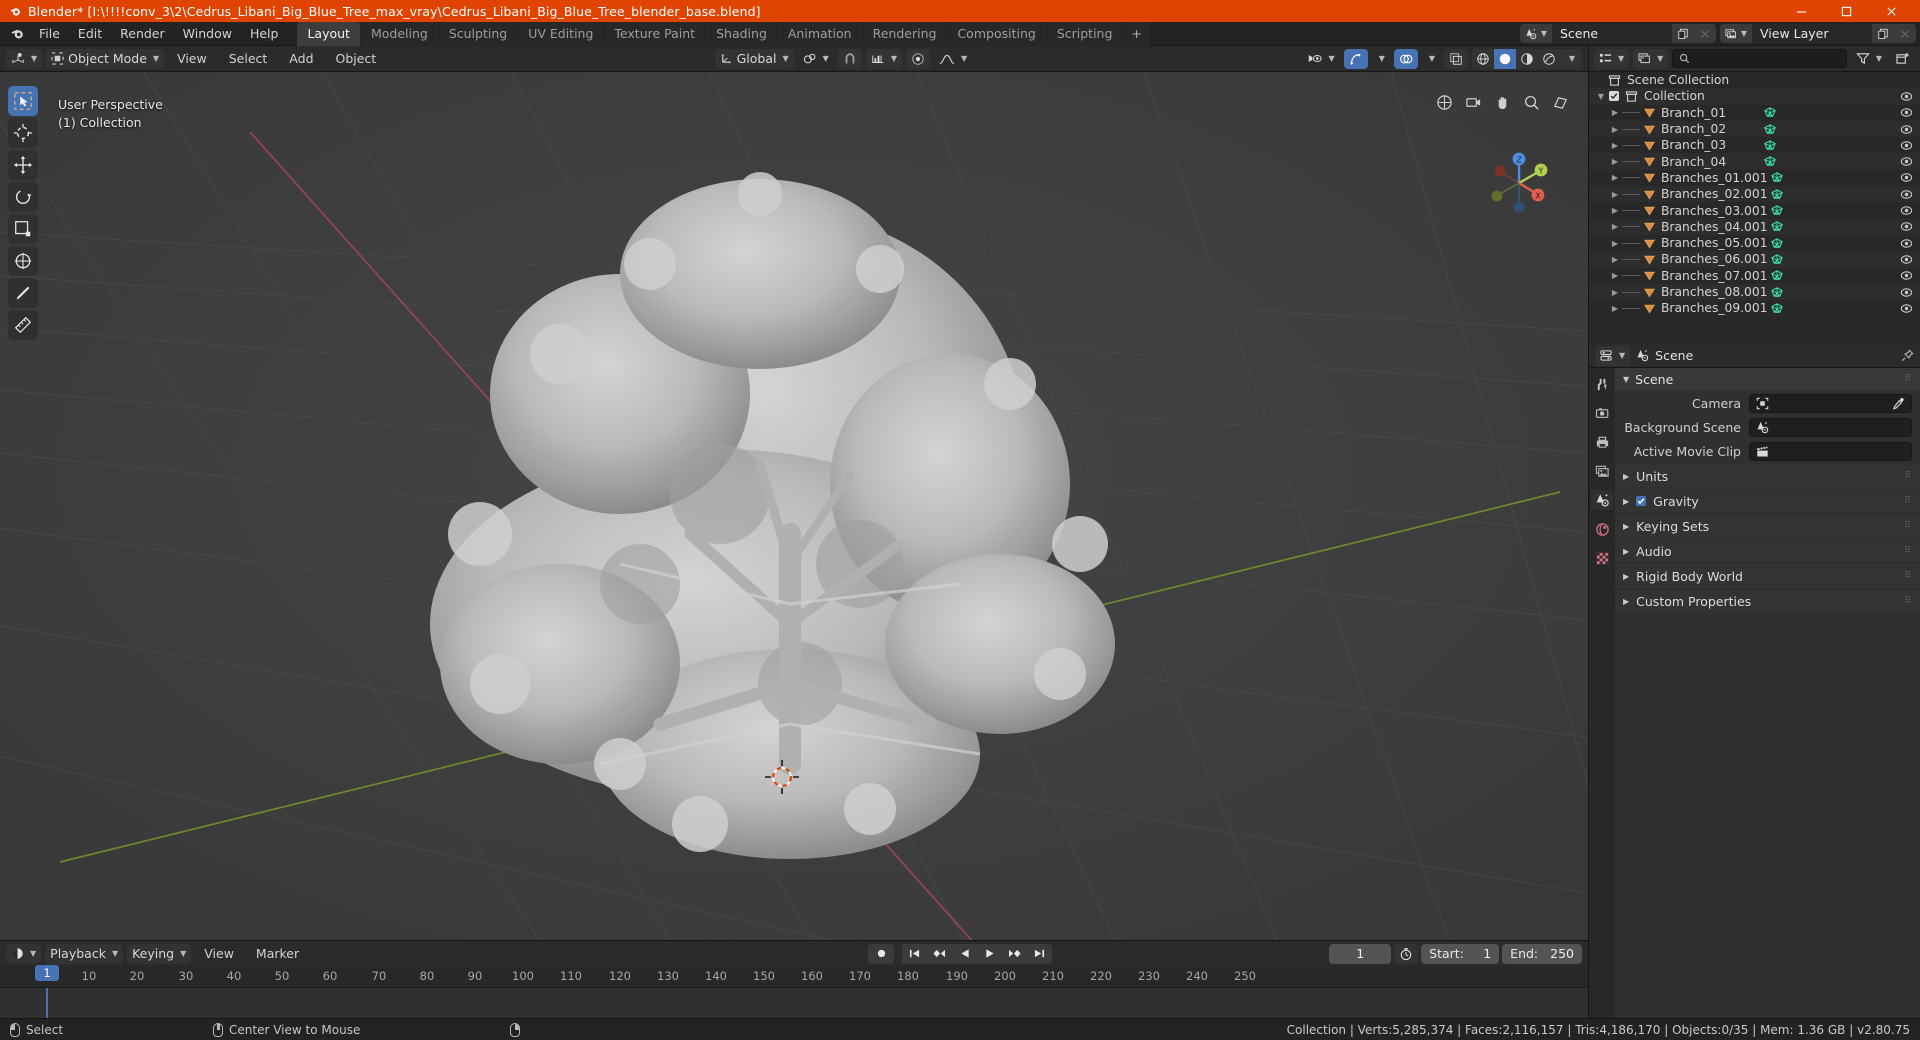 The height and width of the screenshot is (1040, 1920). What do you see at coordinates (1602, 529) in the screenshot?
I see `world-tab` at bounding box center [1602, 529].